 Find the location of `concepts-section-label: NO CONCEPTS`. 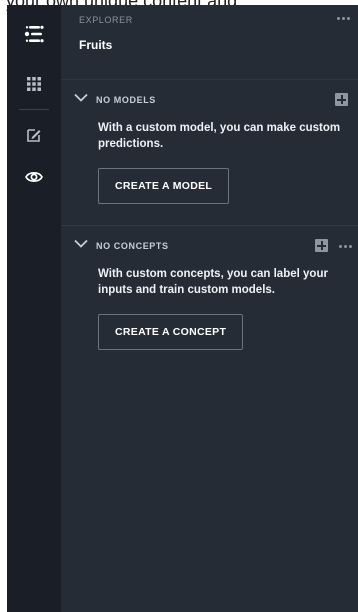

concepts-section-label: NO CONCEPTS is located at coordinates (132, 246).